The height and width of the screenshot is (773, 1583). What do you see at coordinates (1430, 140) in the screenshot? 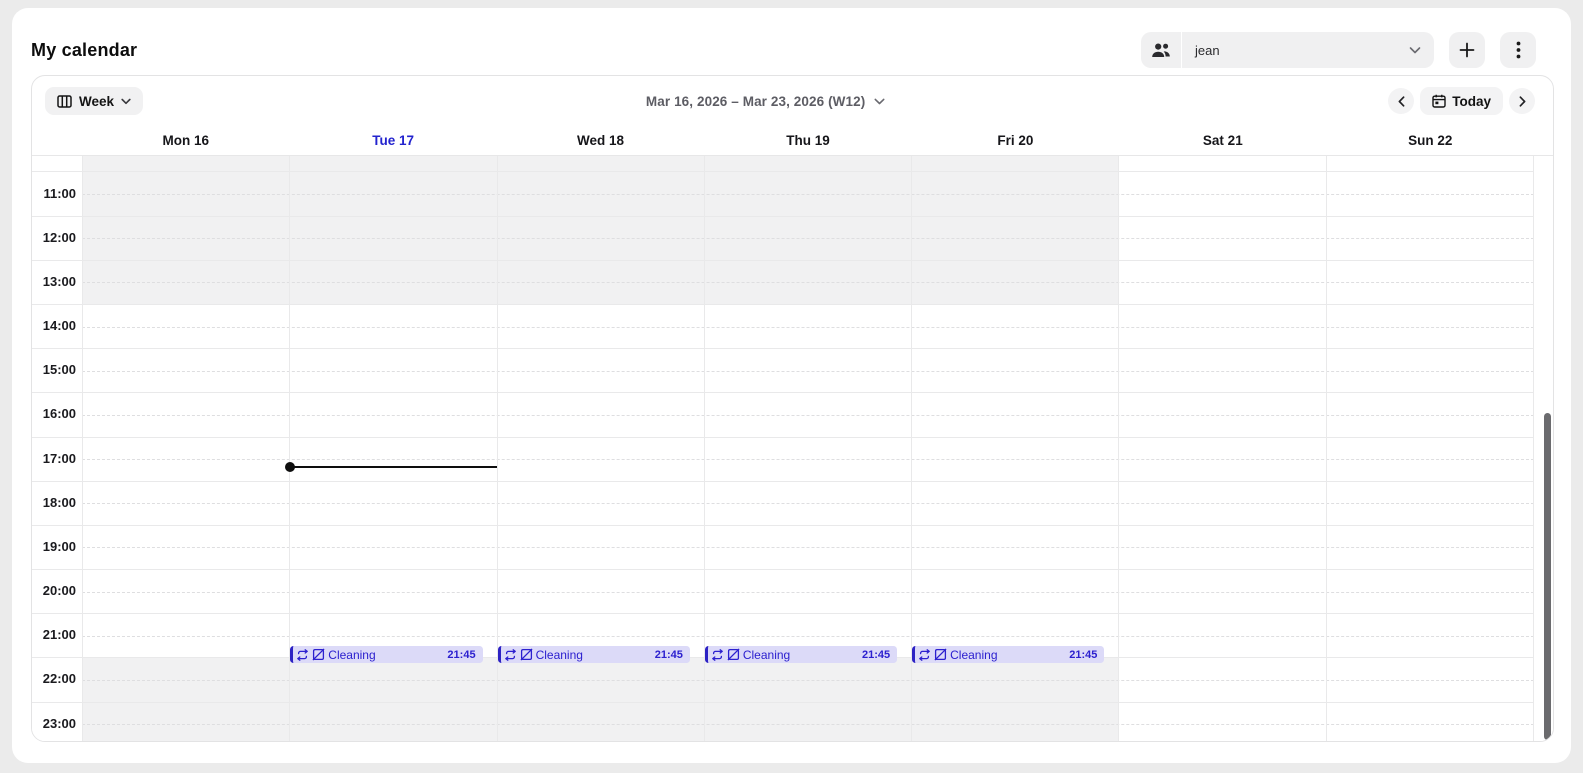
I see `day-header-sun-22: Sun 22` at bounding box center [1430, 140].